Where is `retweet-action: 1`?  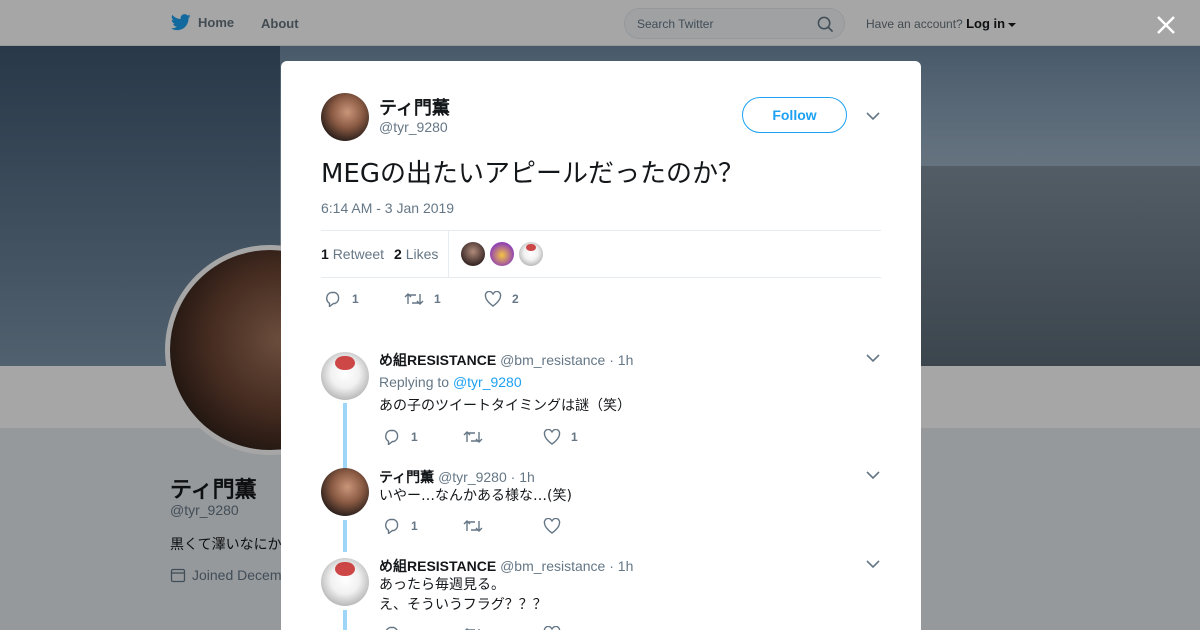 retweet-action: 1 is located at coordinates (444, 299).